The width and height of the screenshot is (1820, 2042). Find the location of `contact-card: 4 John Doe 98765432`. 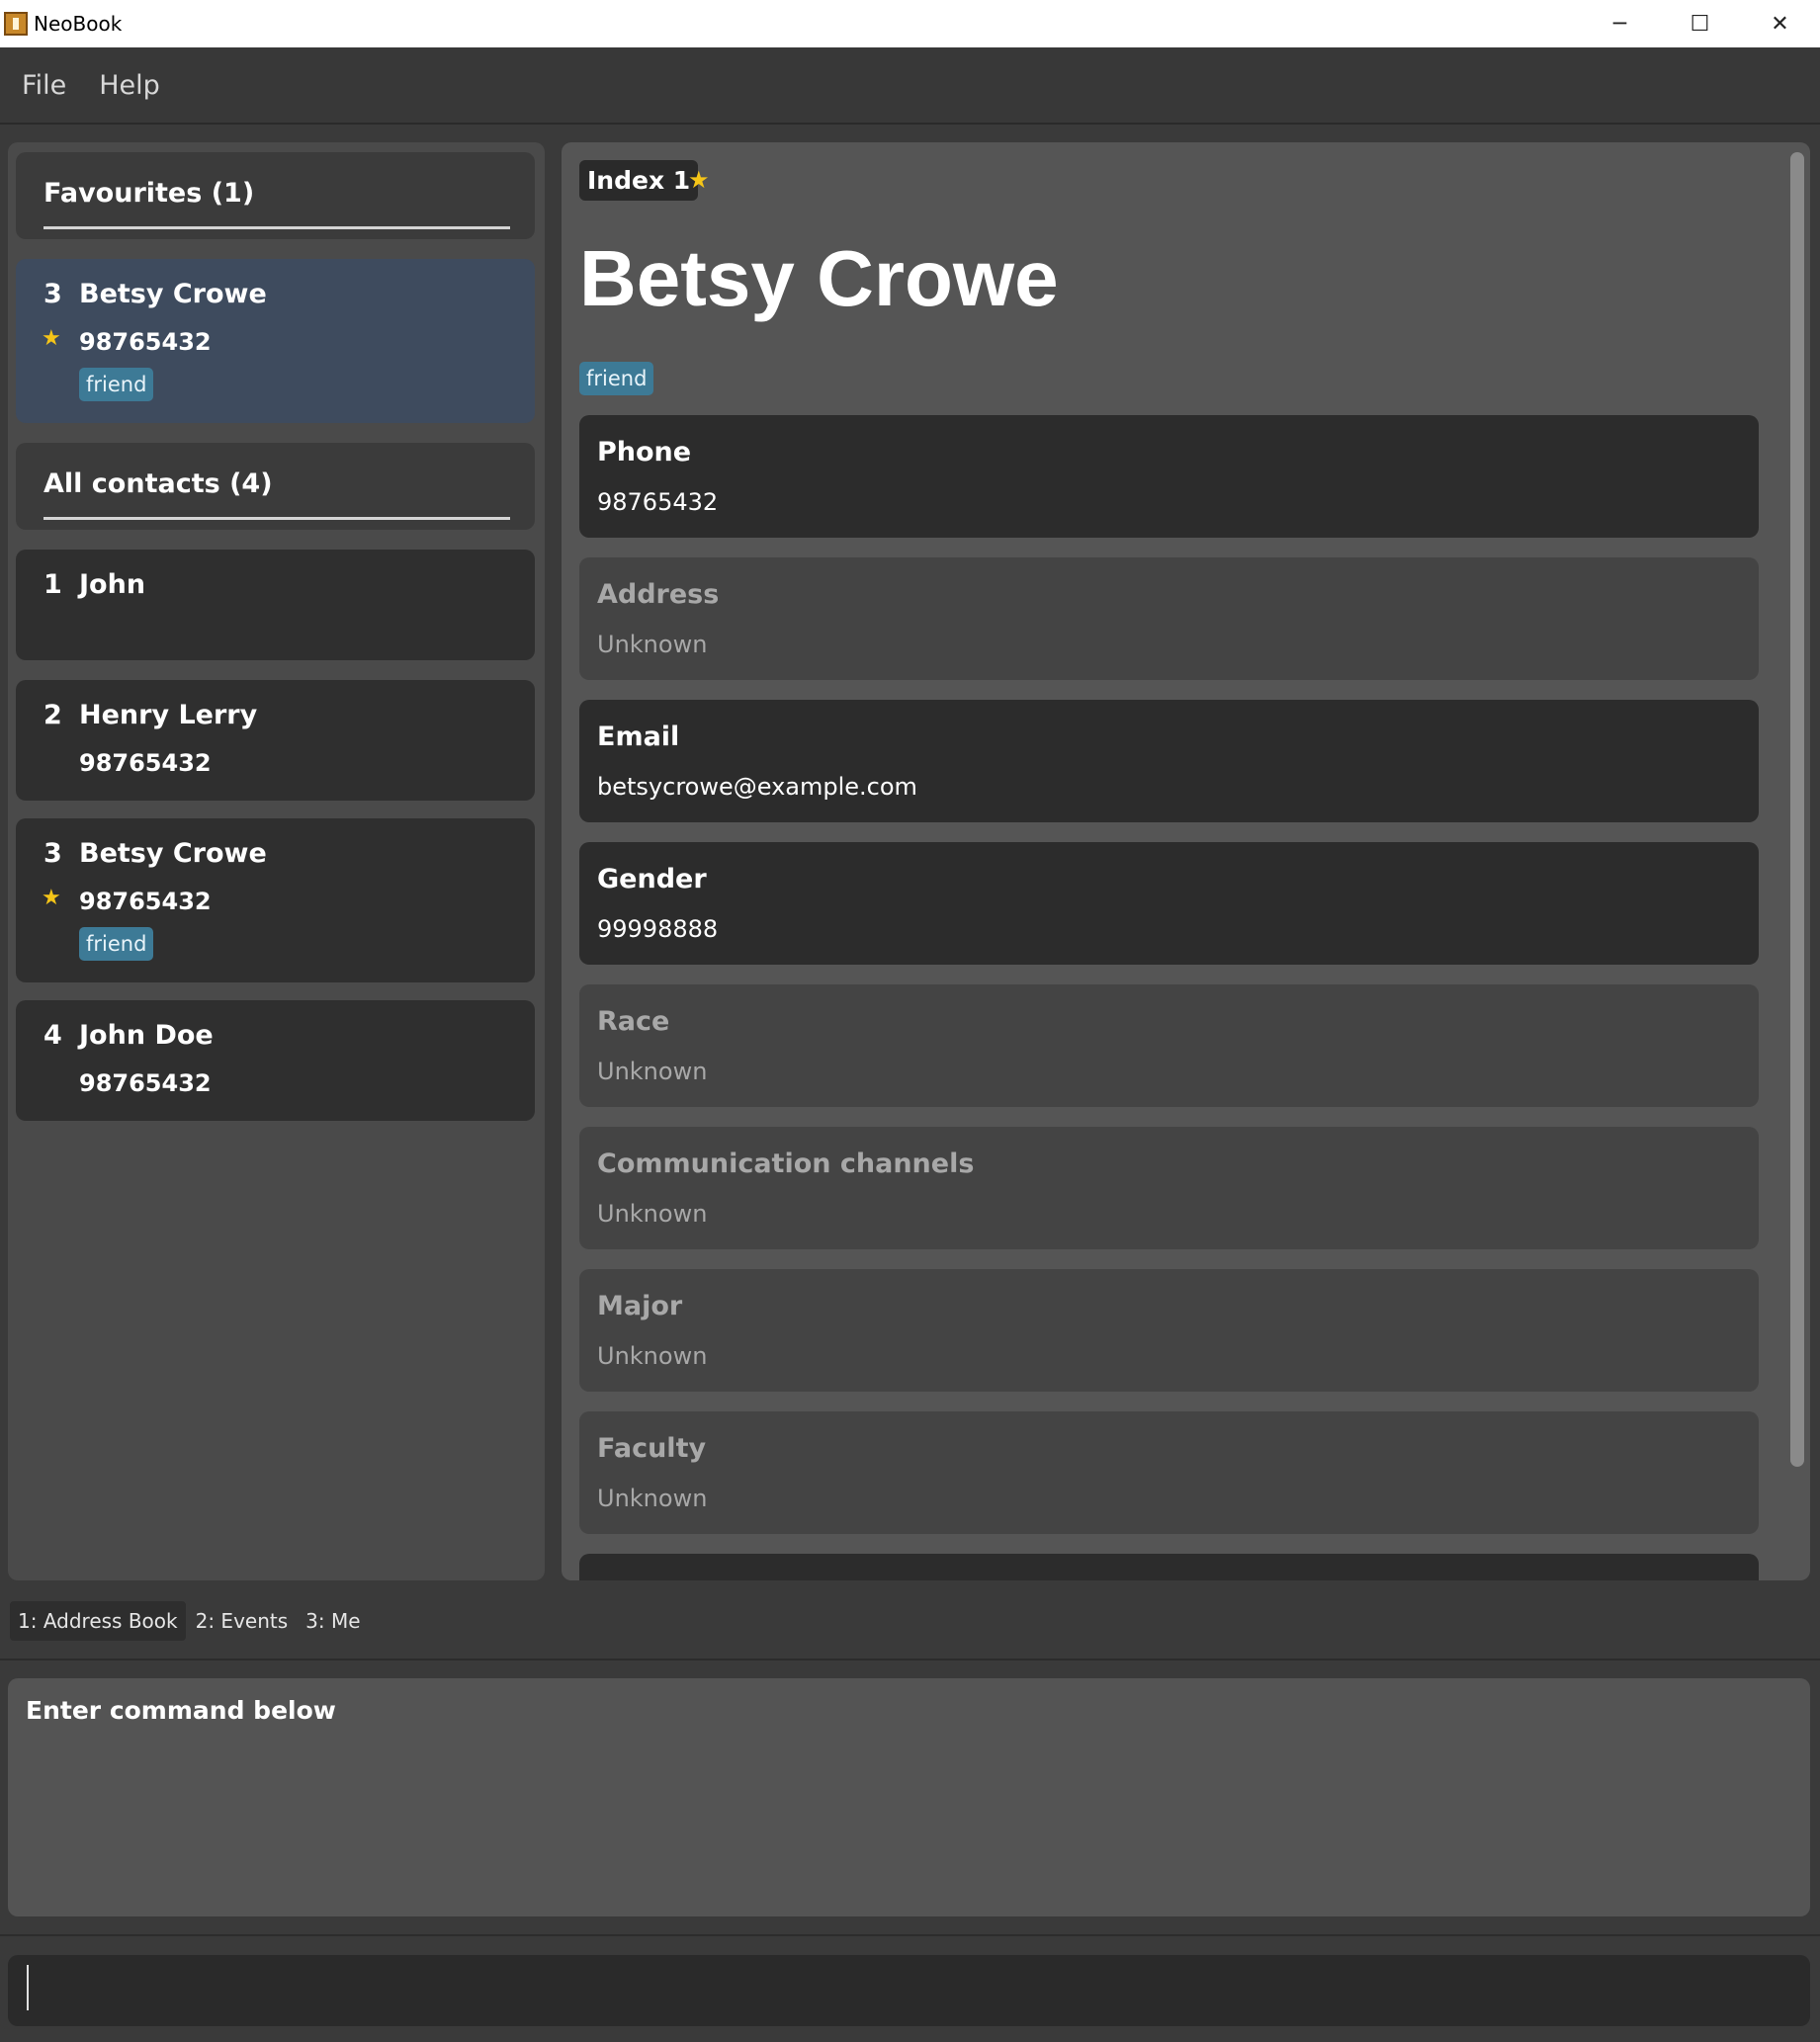

contact-card: 4 John Doe 98765432 is located at coordinates (275, 1060).